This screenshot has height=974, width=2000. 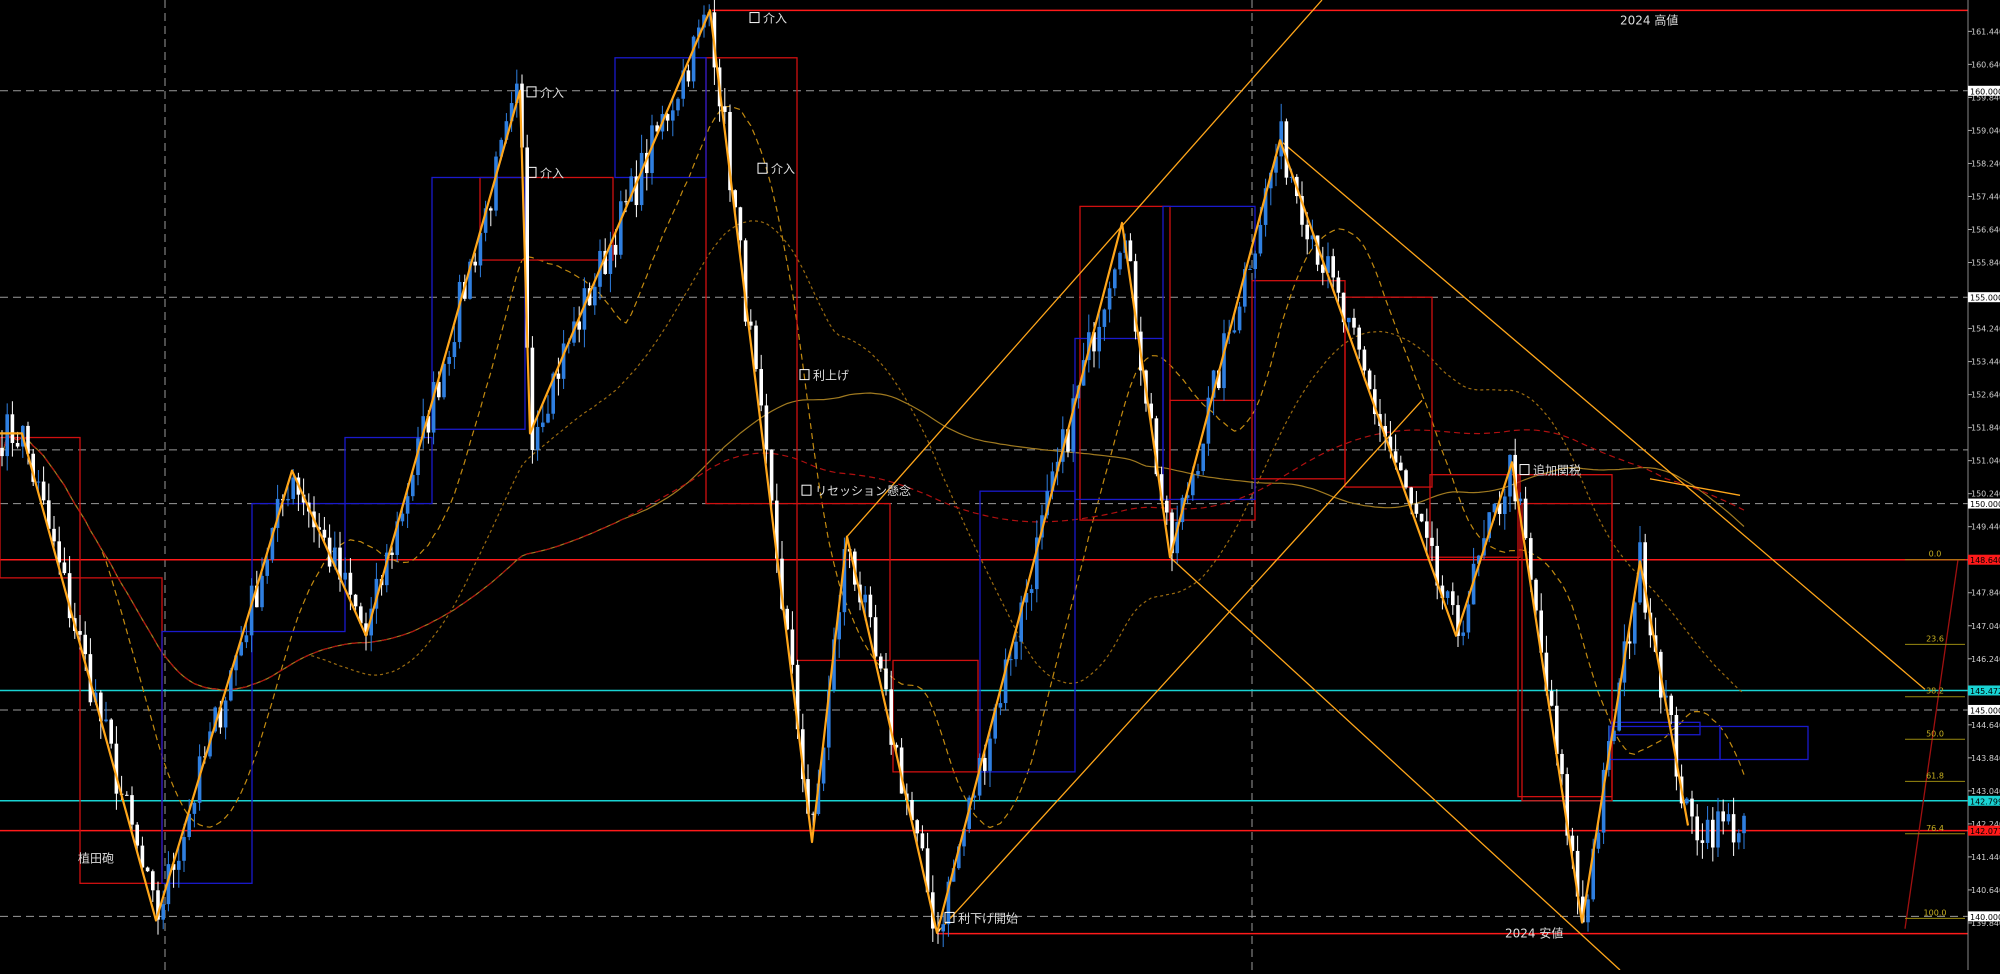 What do you see at coordinates (1985, 801) in the screenshot?
I see `price-label-text: 142.799` at bounding box center [1985, 801].